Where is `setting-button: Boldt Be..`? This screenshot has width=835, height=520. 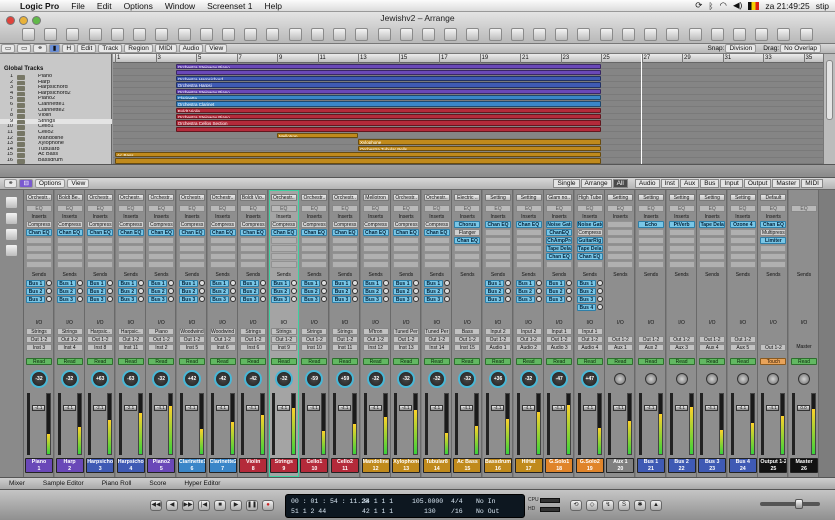 setting-button: Boldt Be.. is located at coordinates (69, 197).